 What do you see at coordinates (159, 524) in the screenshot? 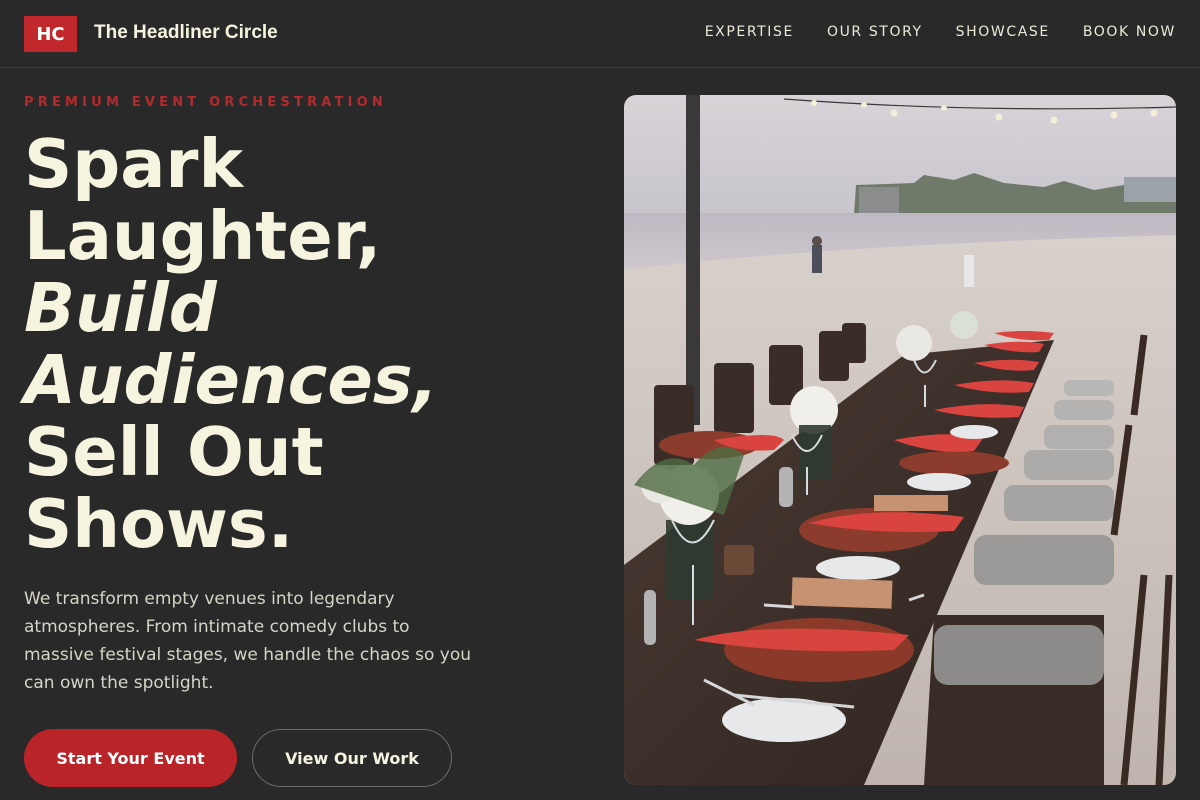
I see `headline-line: Shows.` at bounding box center [159, 524].